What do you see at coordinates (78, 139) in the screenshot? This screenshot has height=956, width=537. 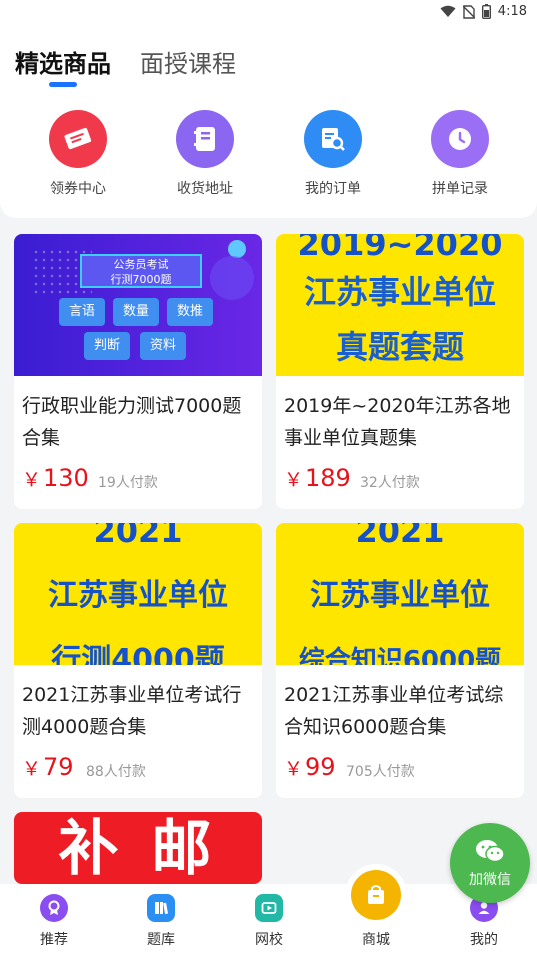 I see `coupon-icon` at bounding box center [78, 139].